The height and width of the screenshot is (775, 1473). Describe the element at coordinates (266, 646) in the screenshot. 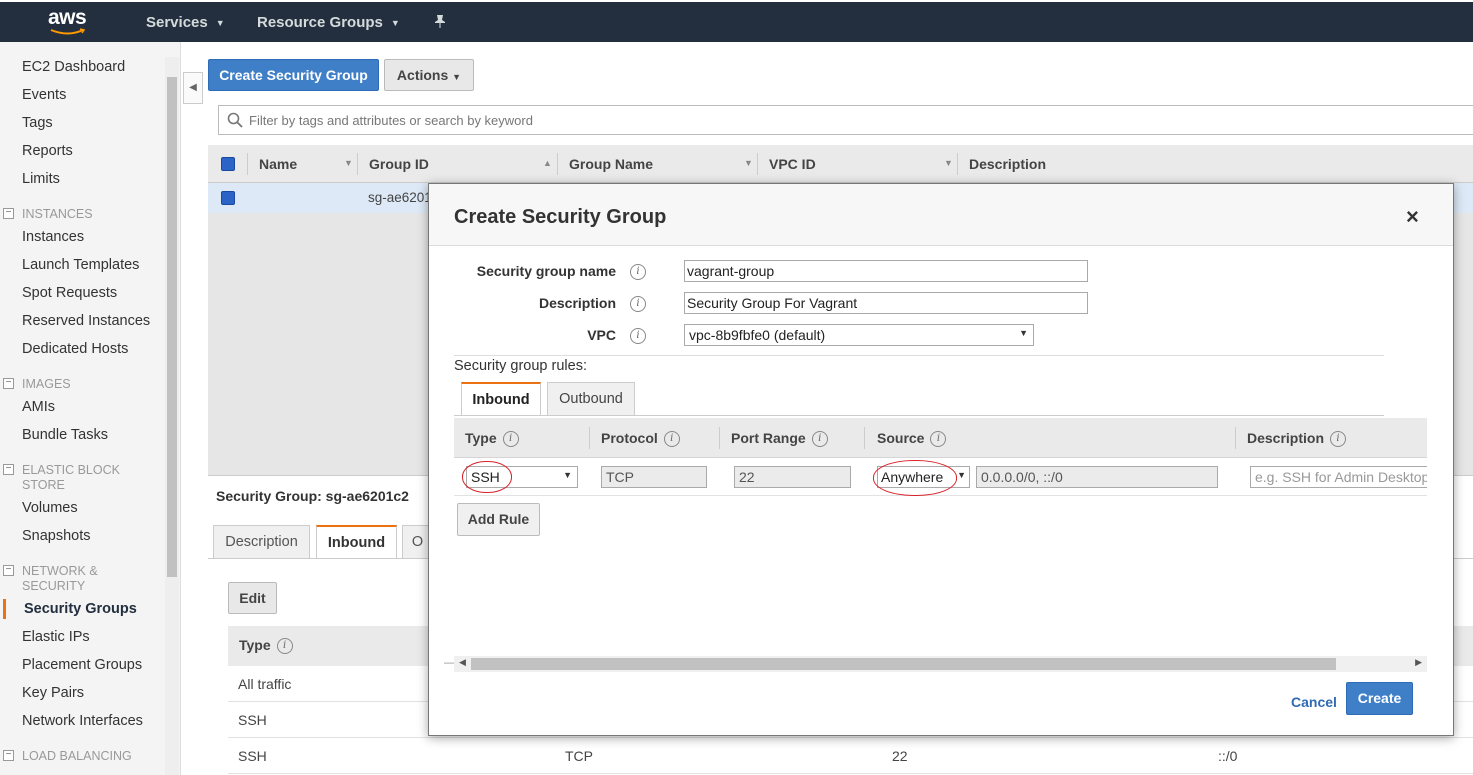

I see `column-header-type: Type i` at that location.